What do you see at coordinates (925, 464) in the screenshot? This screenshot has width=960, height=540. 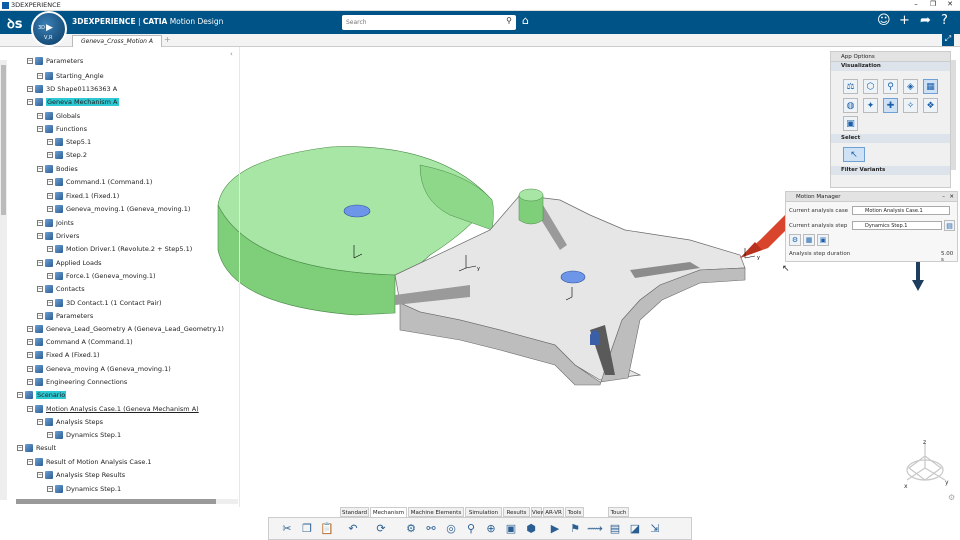 I see `orientation-compass: z x y` at bounding box center [925, 464].